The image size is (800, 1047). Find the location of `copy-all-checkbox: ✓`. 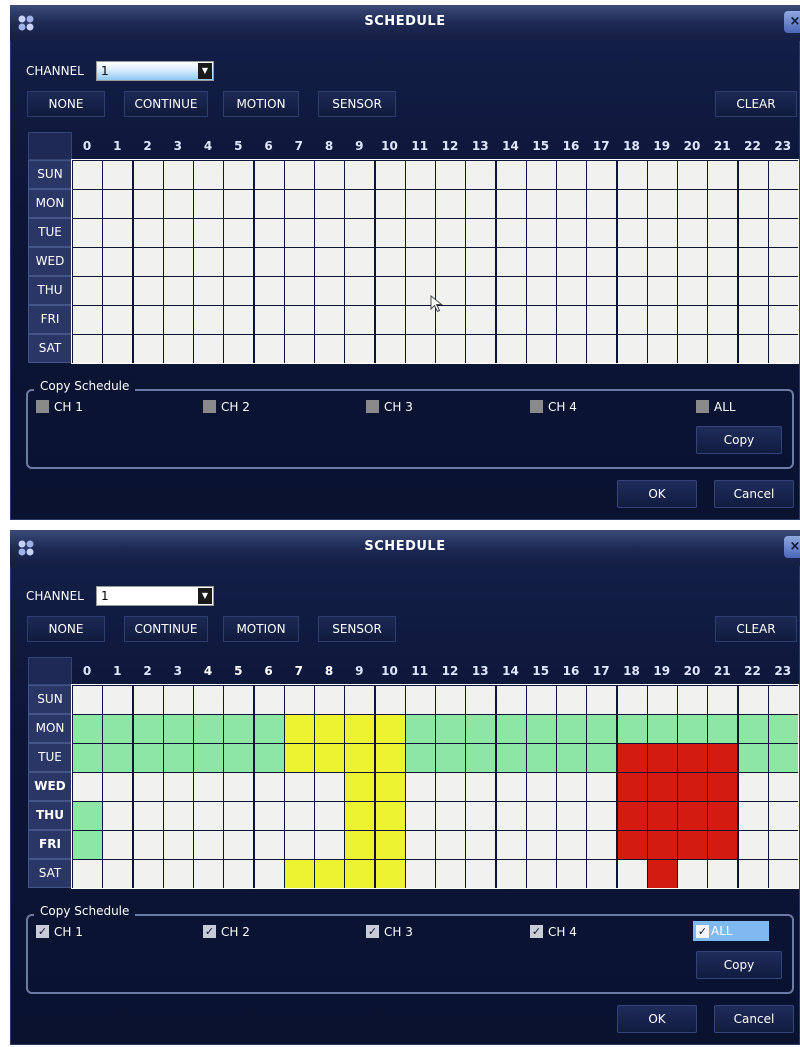

copy-all-checkbox: ✓ is located at coordinates (702, 931).